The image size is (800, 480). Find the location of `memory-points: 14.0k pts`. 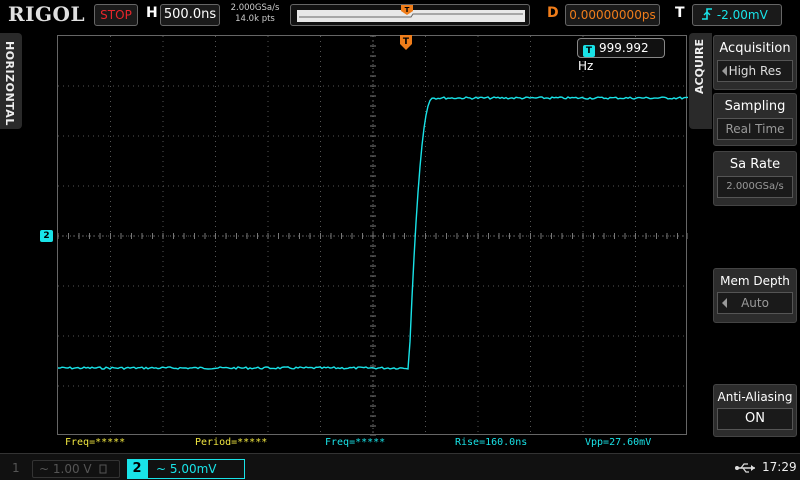

memory-points: 14.0k pts is located at coordinates (255, 19).